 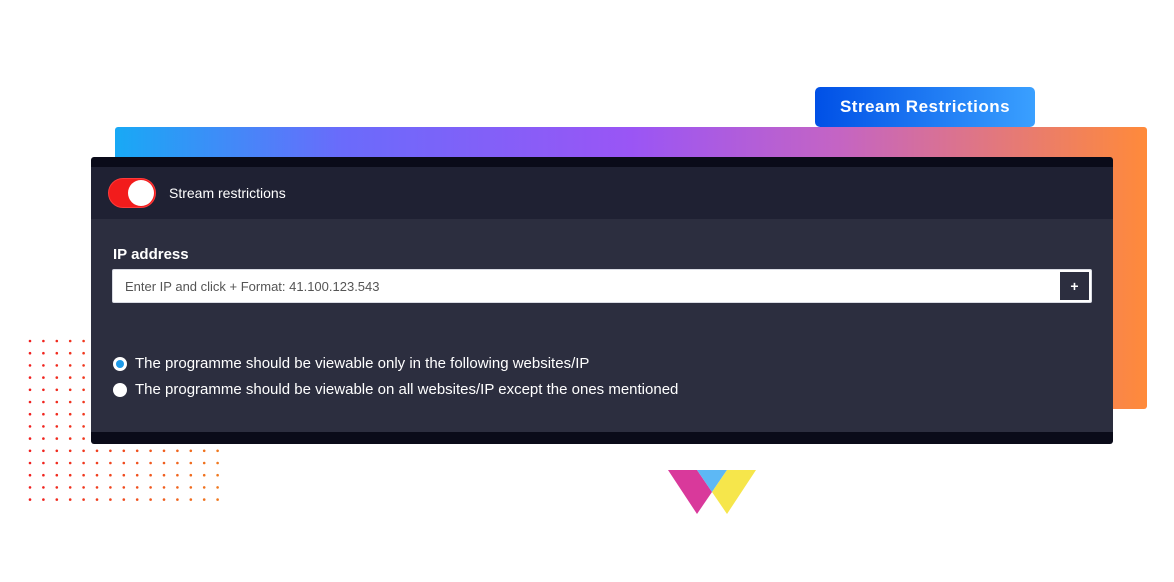 What do you see at coordinates (151, 254) in the screenshot?
I see `ip-address-label: IP address` at bounding box center [151, 254].